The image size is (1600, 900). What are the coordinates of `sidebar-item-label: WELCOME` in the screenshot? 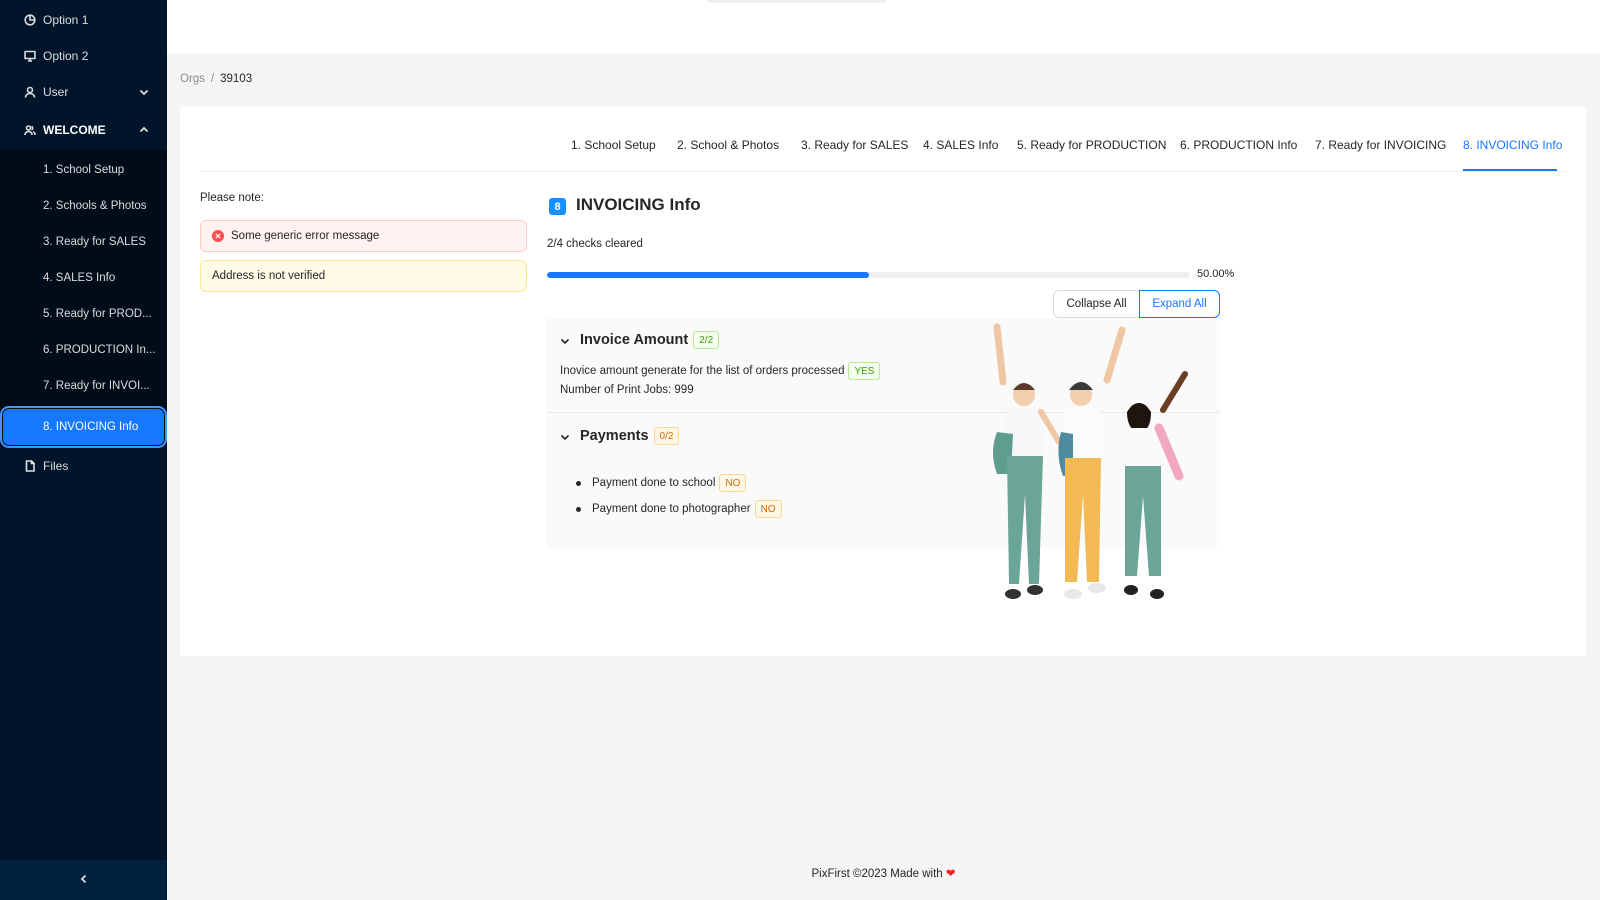 It's located at (74, 130).